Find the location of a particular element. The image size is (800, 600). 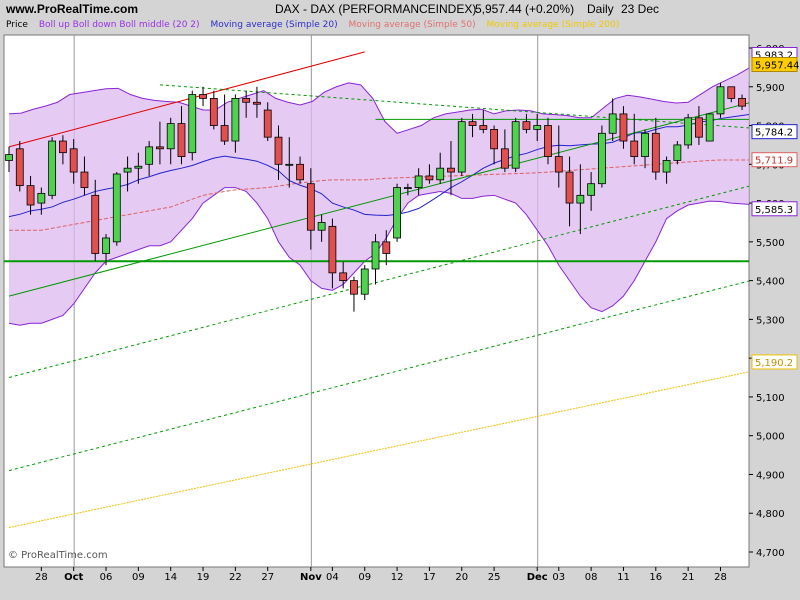

x-tick-label: 04 is located at coordinates (332, 577).